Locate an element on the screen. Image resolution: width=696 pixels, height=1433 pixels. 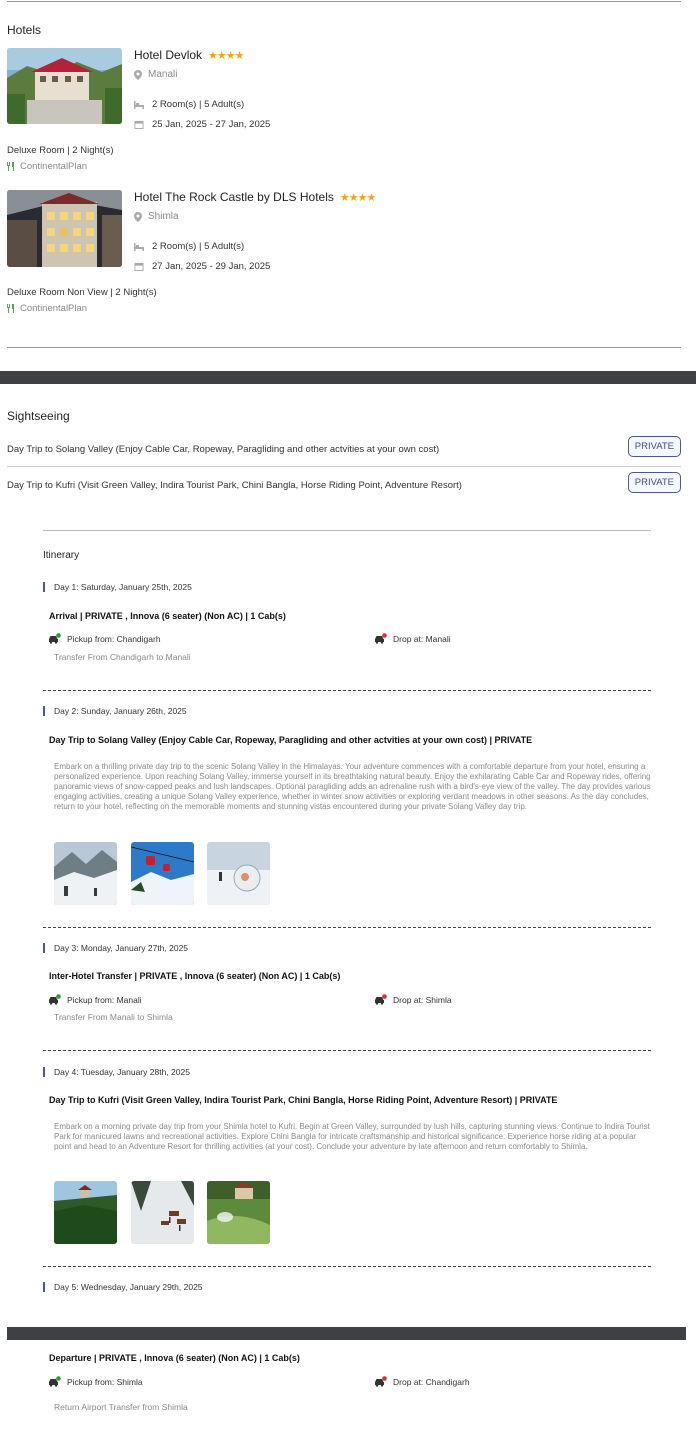
pickup-text: Pickup from: Manali is located at coordinates (104, 999).